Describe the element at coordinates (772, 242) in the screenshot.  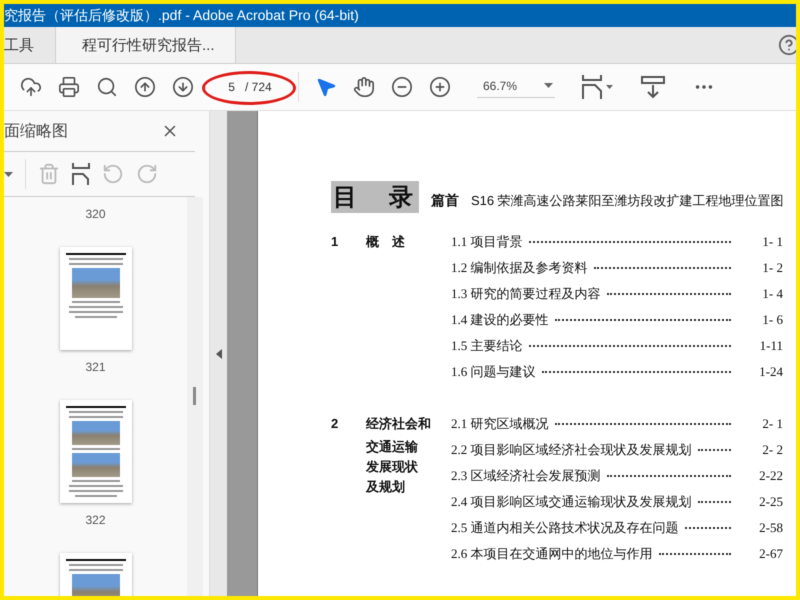
I see `toc-page-number: 1- 1` at that location.